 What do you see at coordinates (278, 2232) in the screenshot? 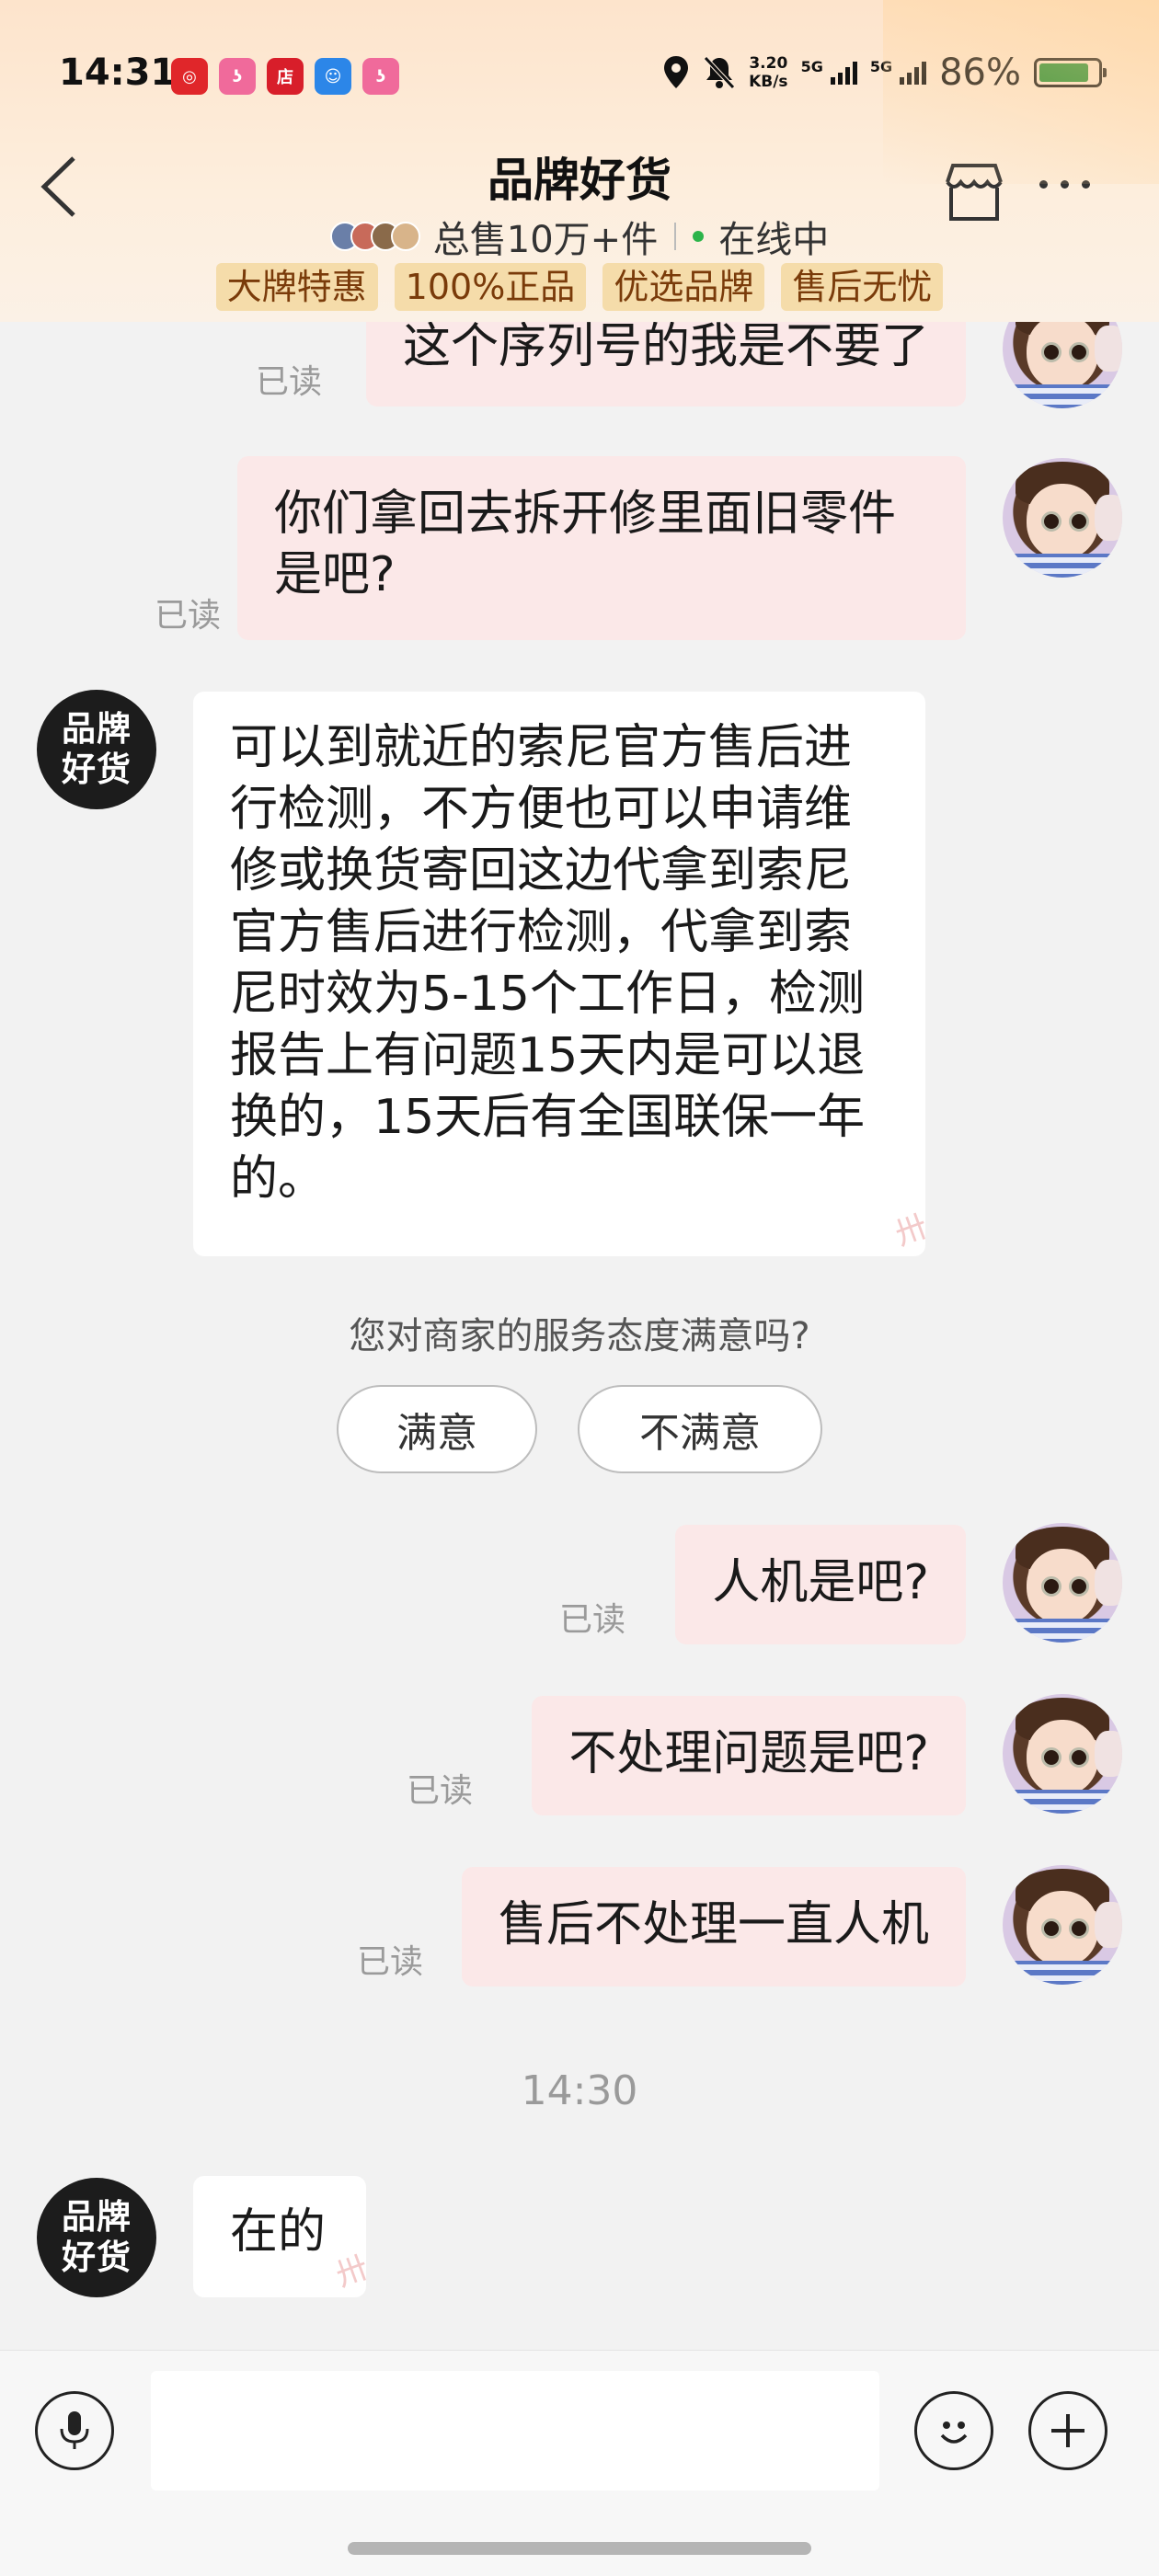
I see `message-text: 在的` at bounding box center [278, 2232].